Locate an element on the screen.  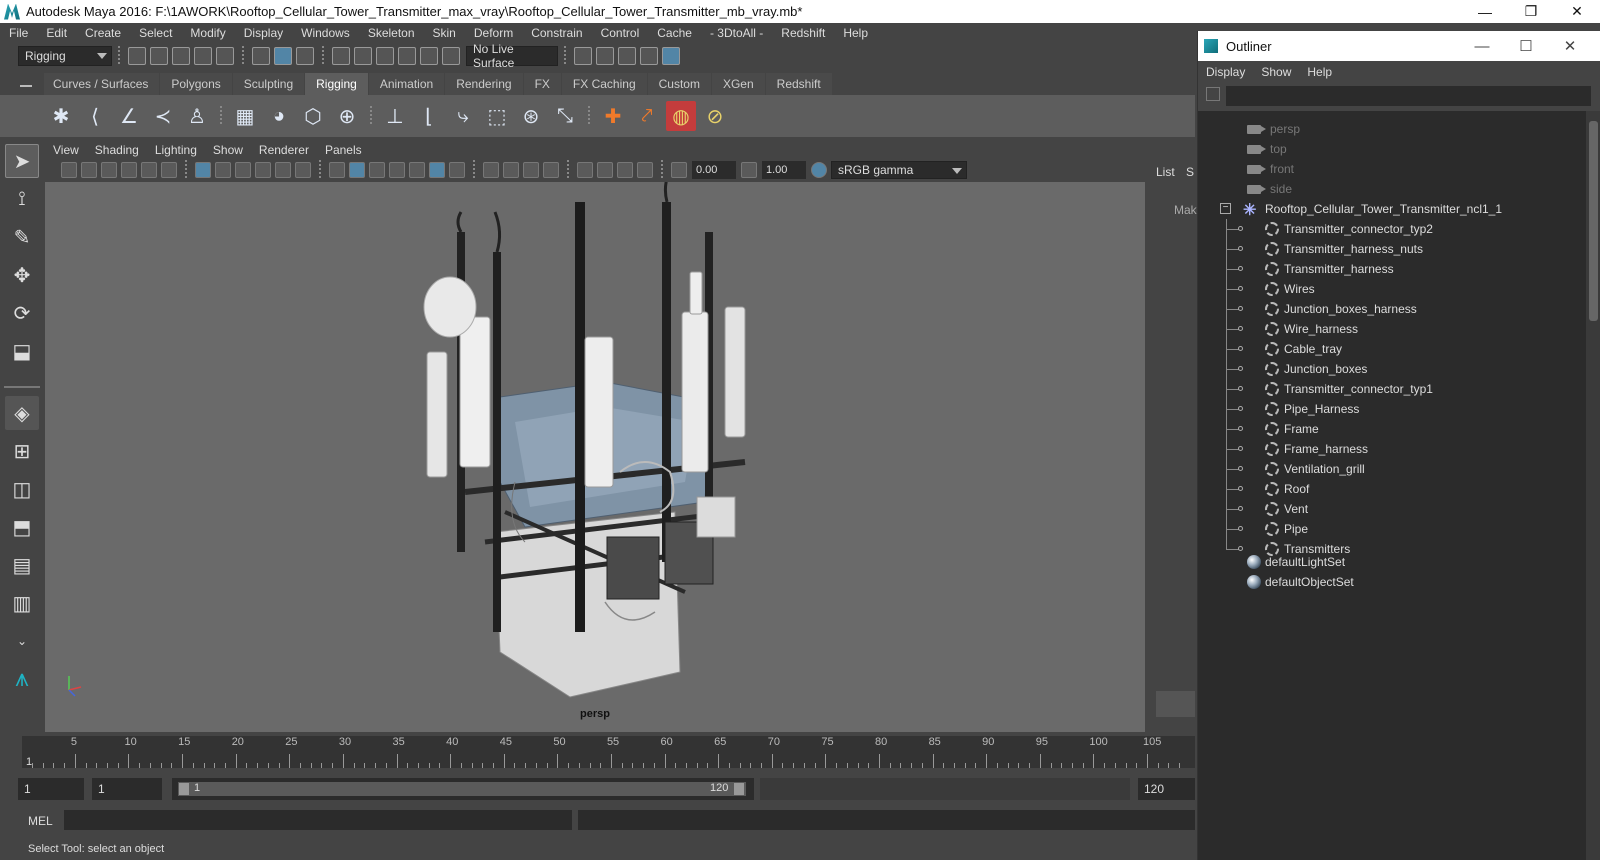
tab-rigging: Rigging is located at coordinates (336, 84).